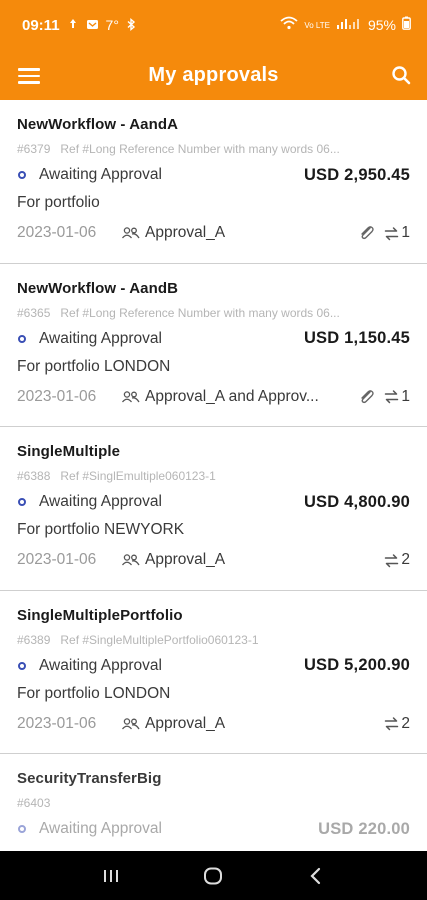  What do you see at coordinates (73, 25) in the screenshot?
I see `notification-icon` at bounding box center [73, 25].